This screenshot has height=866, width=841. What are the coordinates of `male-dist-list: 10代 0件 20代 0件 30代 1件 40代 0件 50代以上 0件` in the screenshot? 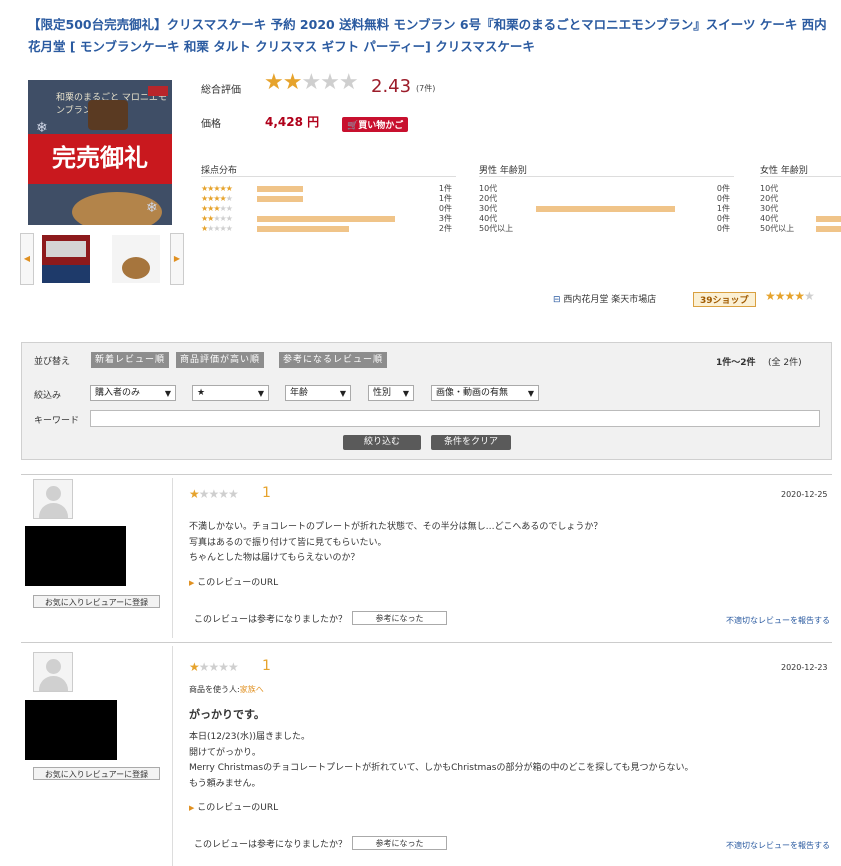 It's located at (606, 209).